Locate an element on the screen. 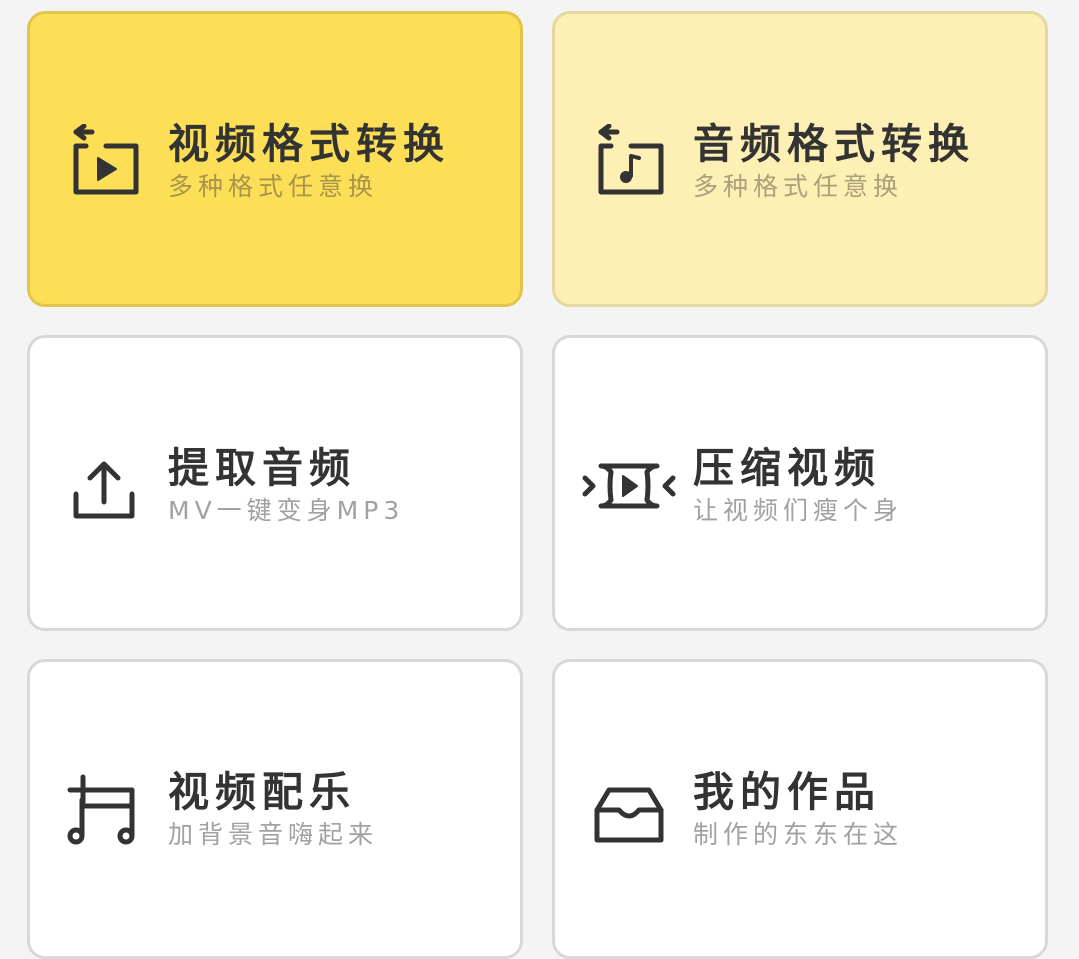 This screenshot has height=959, width=1079. extract-audio-card: 提取音频 MV一键变身MP3 is located at coordinates (275, 483).